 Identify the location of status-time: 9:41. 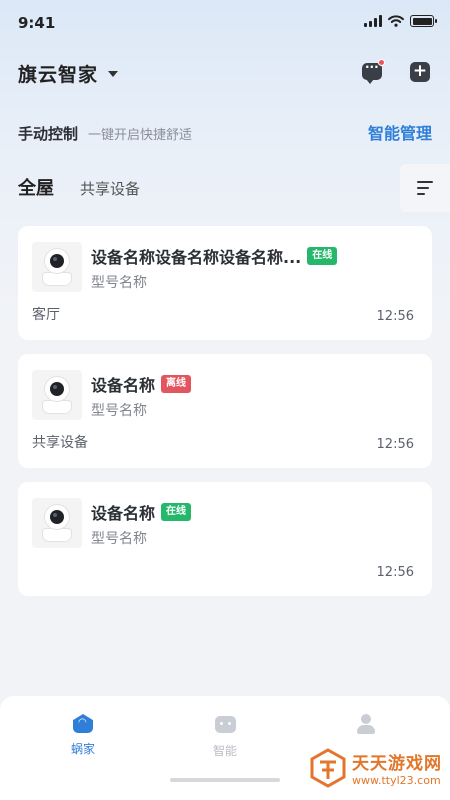
(37, 23).